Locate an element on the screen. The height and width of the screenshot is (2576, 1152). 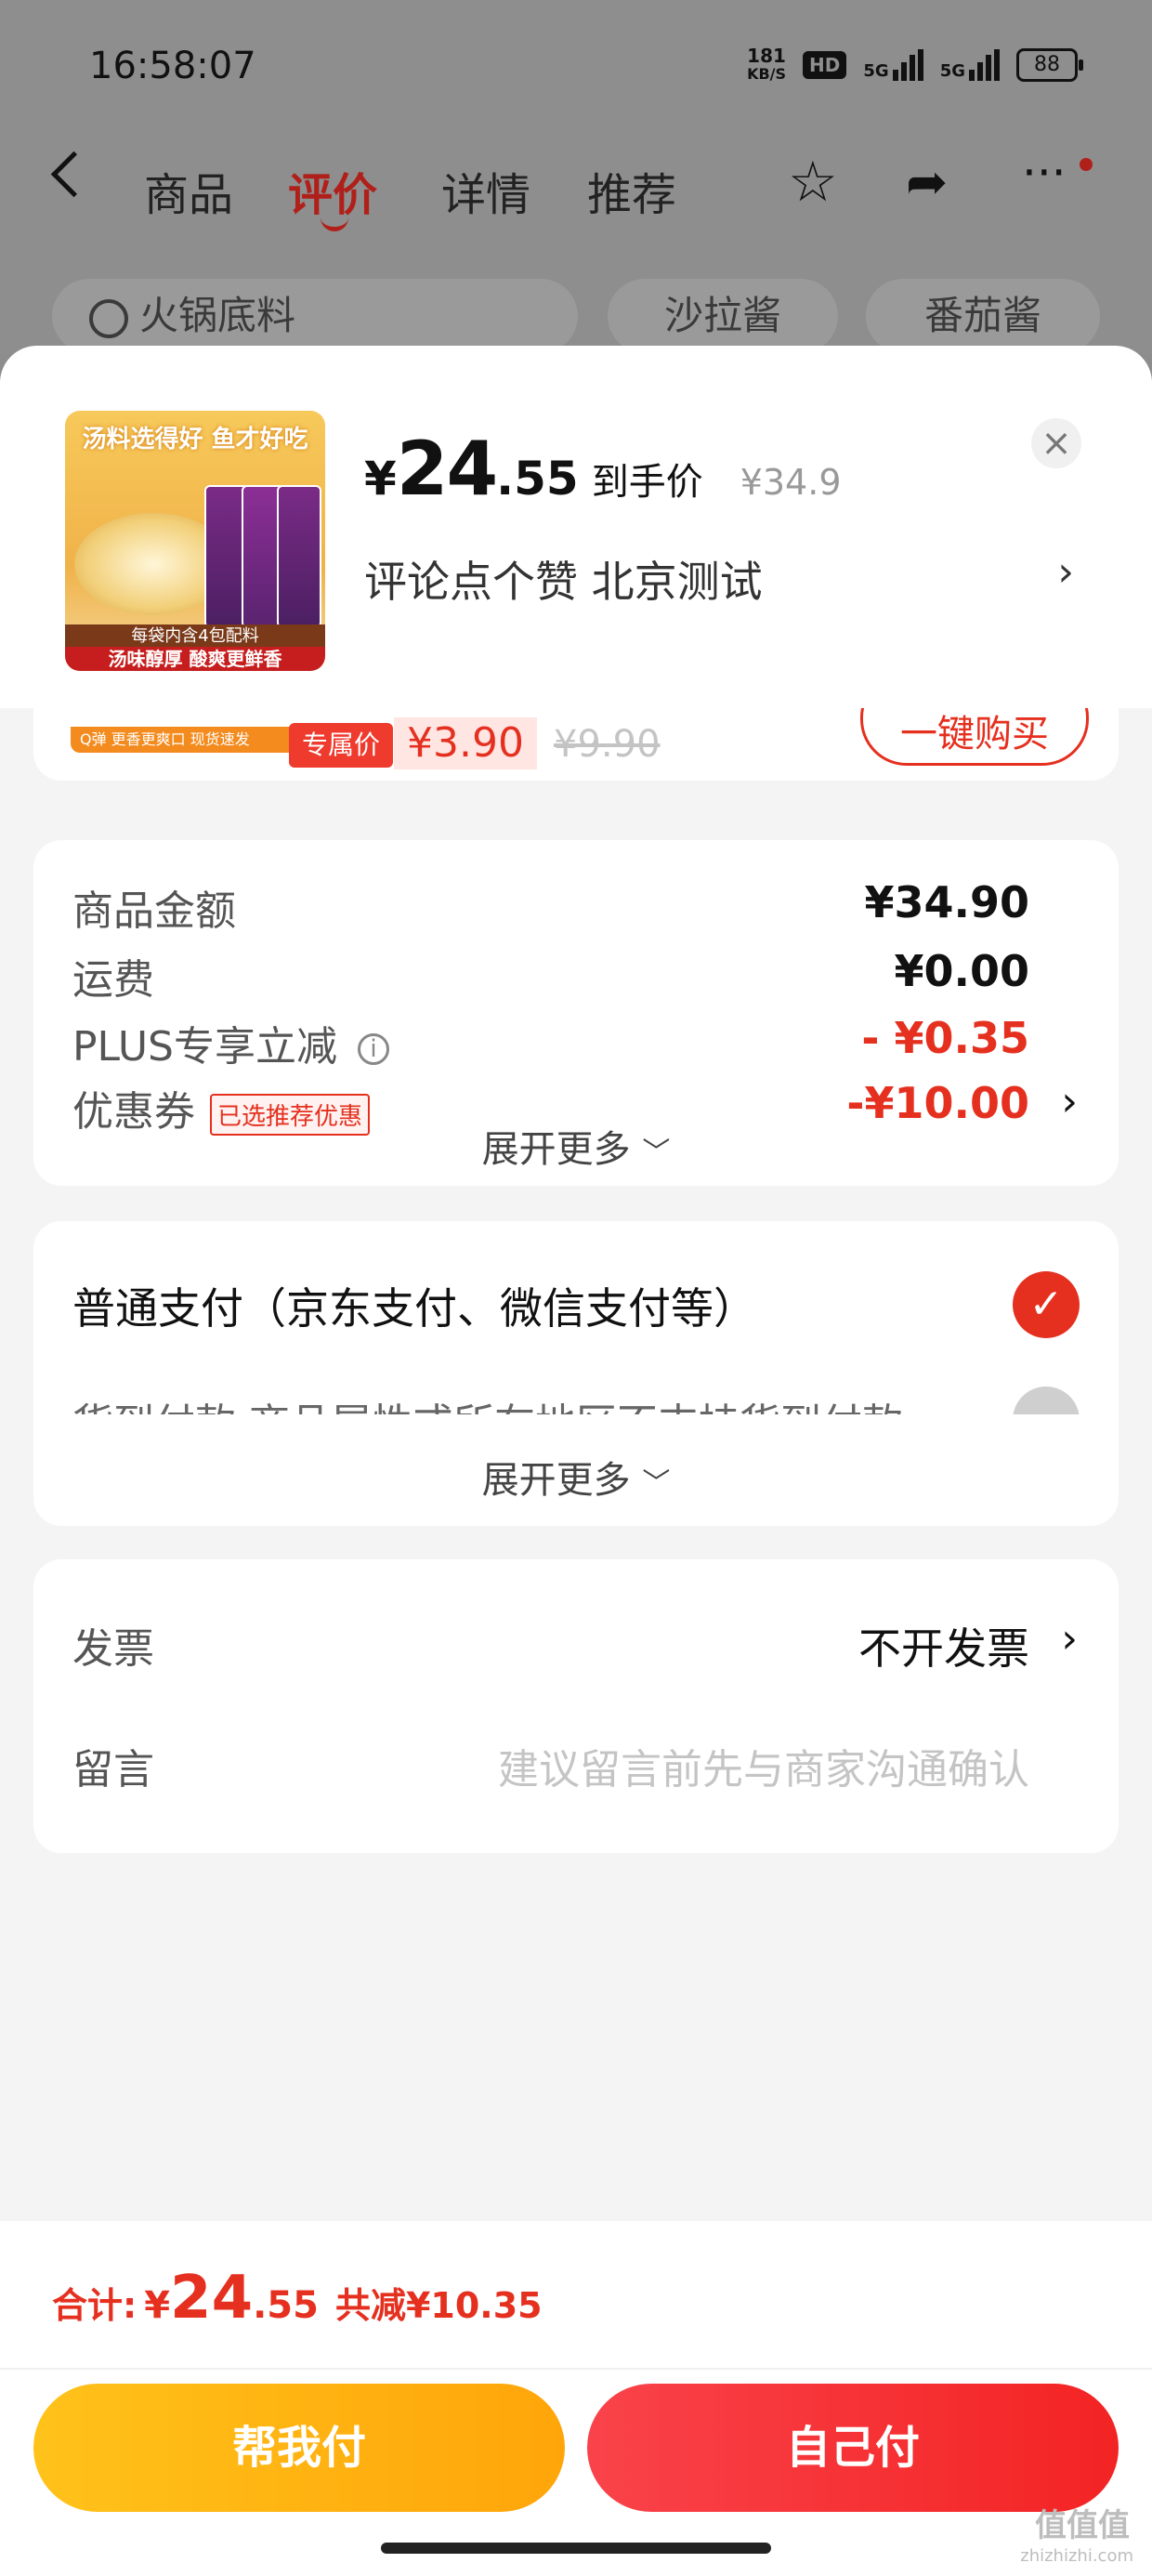
final-price: ¥ 24 .55 到手价 ¥34.9 is located at coordinates (603, 469).